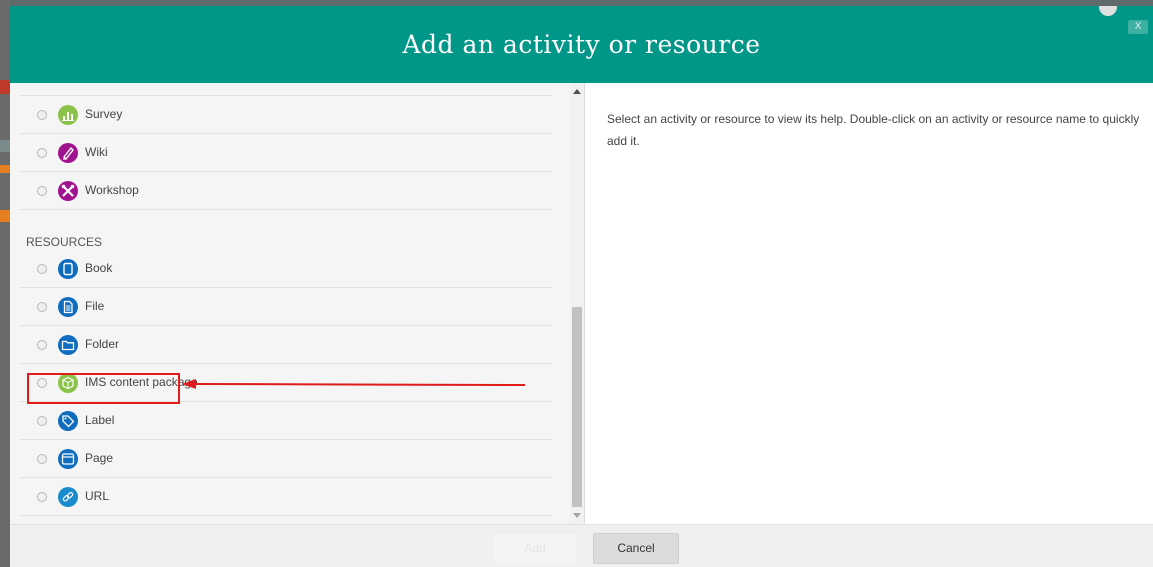 The image size is (1153, 567). I want to click on option-label-resource: Label, so click(286, 421).